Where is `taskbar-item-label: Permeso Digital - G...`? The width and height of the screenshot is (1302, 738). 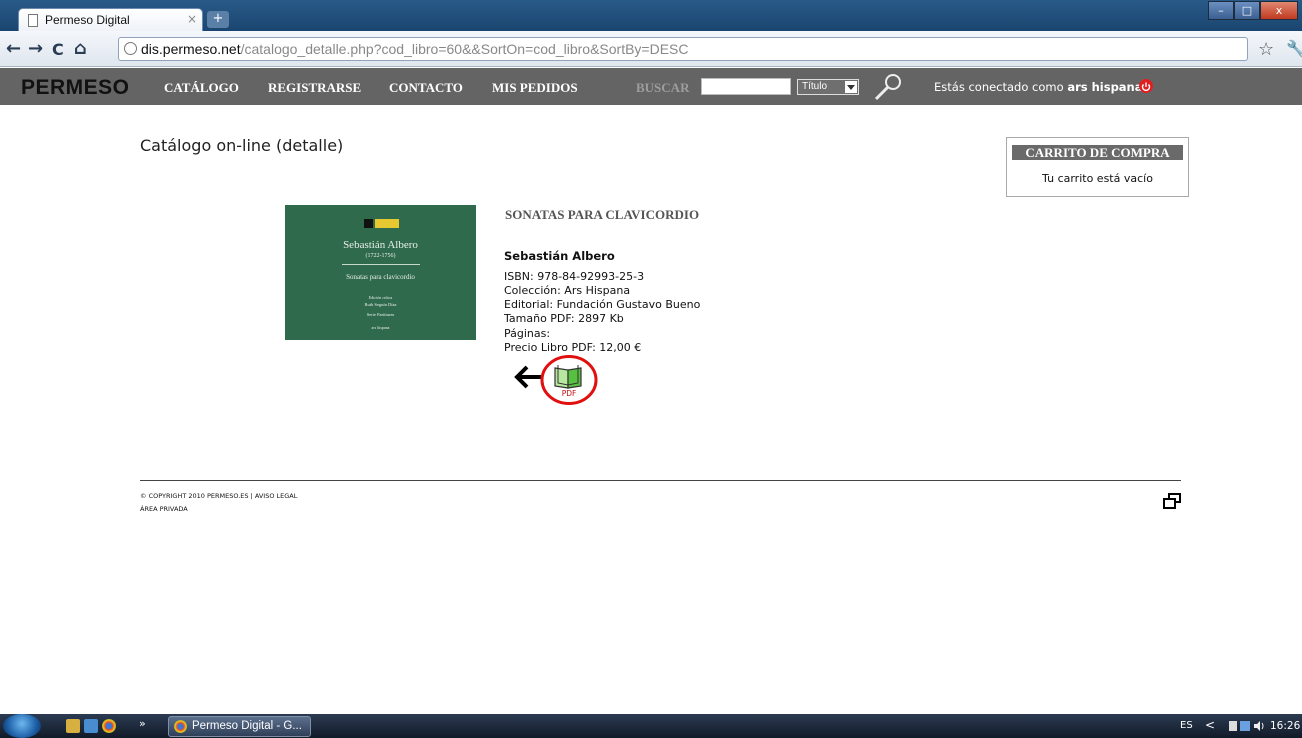 taskbar-item-label: Permeso Digital - G... is located at coordinates (247, 726).